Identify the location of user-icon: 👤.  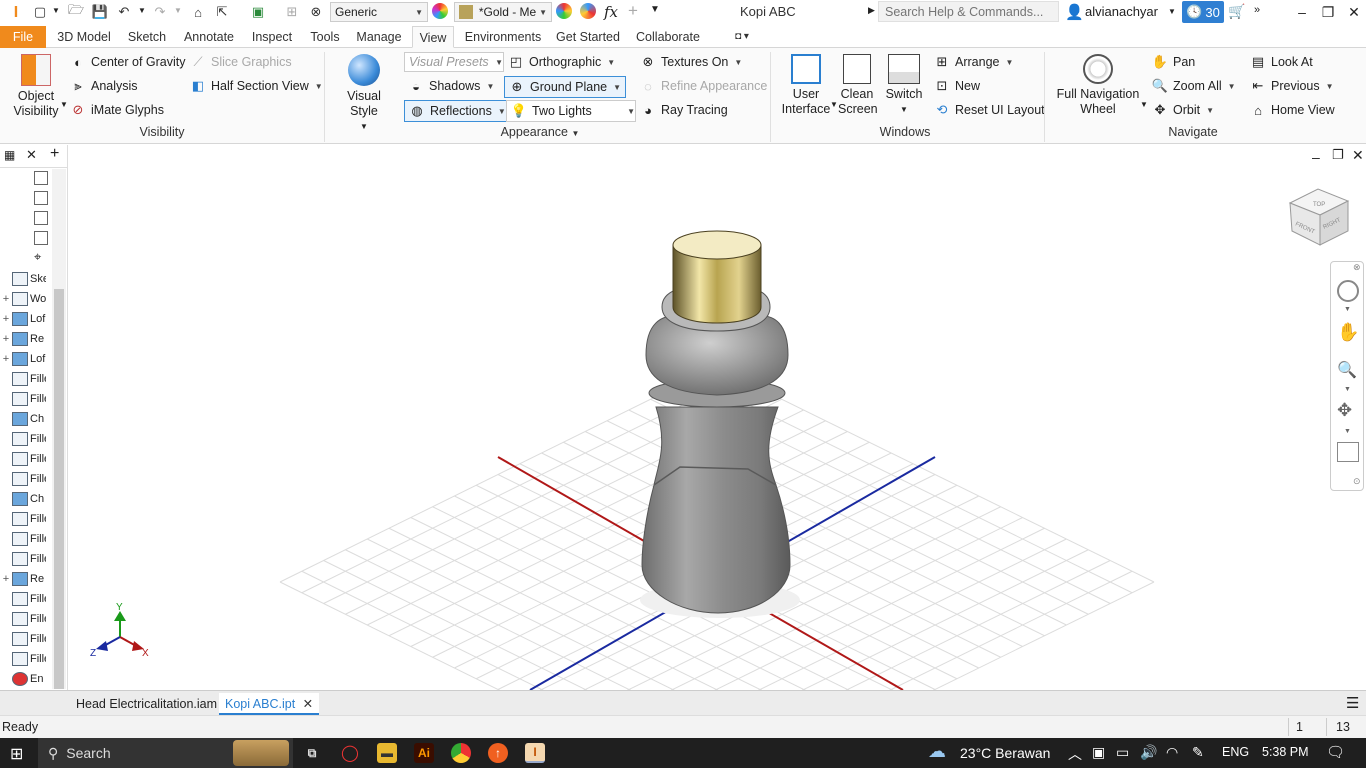
(1074, 12).